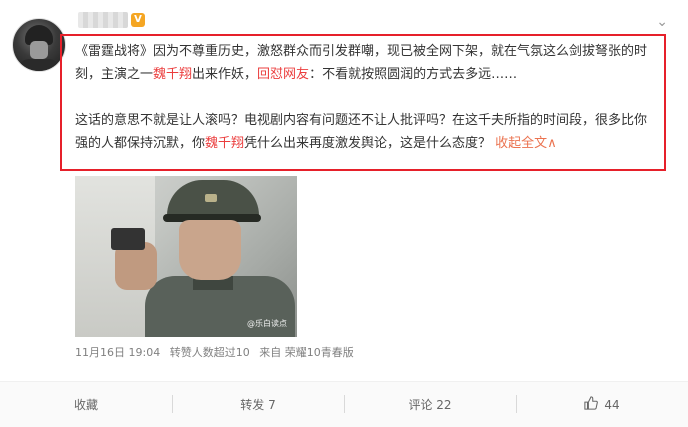 The image size is (688, 427). I want to click on like-button: 44, so click(602, 404).